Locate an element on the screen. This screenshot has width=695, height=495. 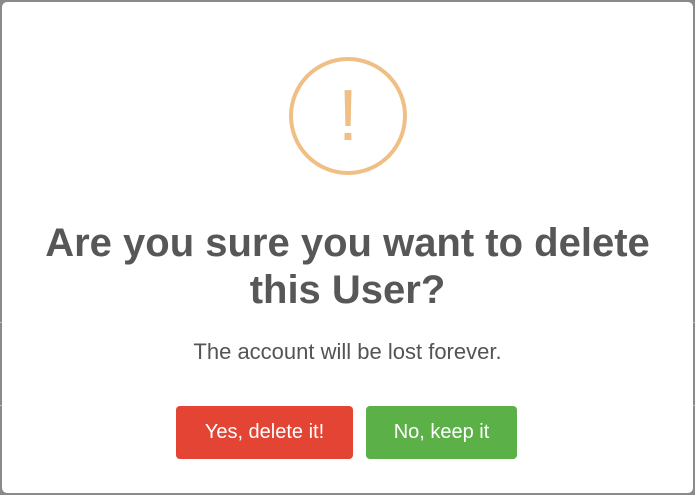
dialog-message: The account will be lost forever. is located at coordinates (347, 351).